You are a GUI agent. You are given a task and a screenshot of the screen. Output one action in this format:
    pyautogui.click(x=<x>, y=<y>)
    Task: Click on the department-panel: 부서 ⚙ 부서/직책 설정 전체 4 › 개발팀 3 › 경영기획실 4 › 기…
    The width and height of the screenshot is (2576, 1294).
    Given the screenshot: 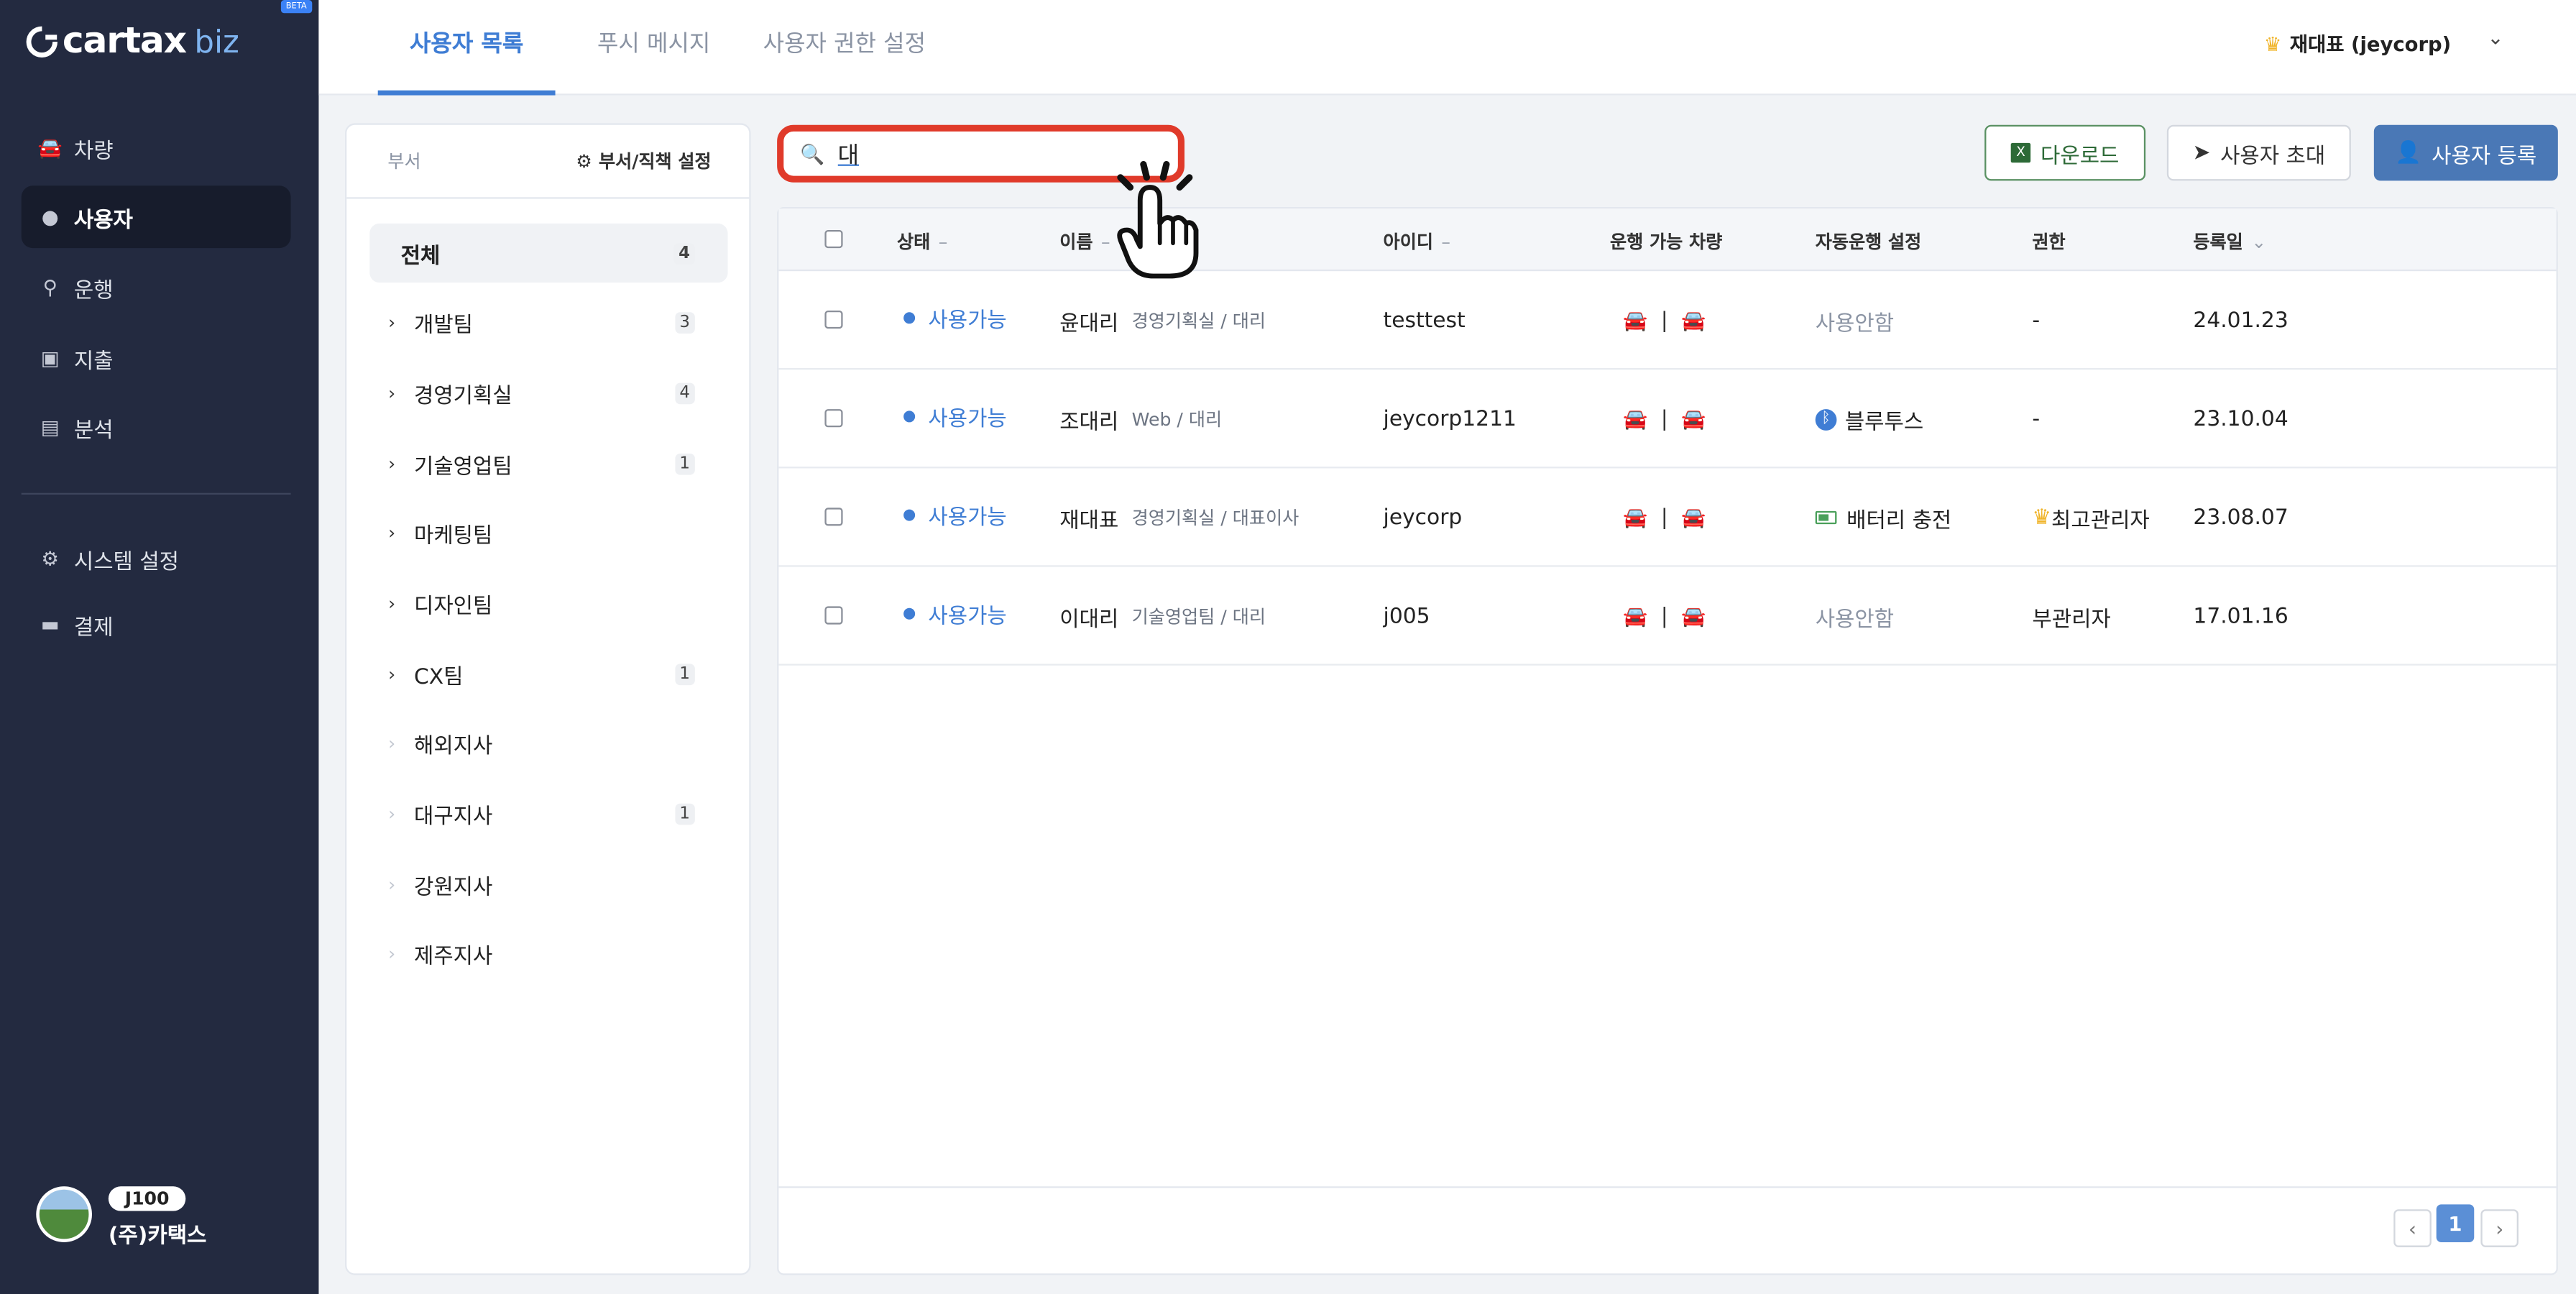 What is the action you would take?
    pyautogui.click(x=547, y=699)
    